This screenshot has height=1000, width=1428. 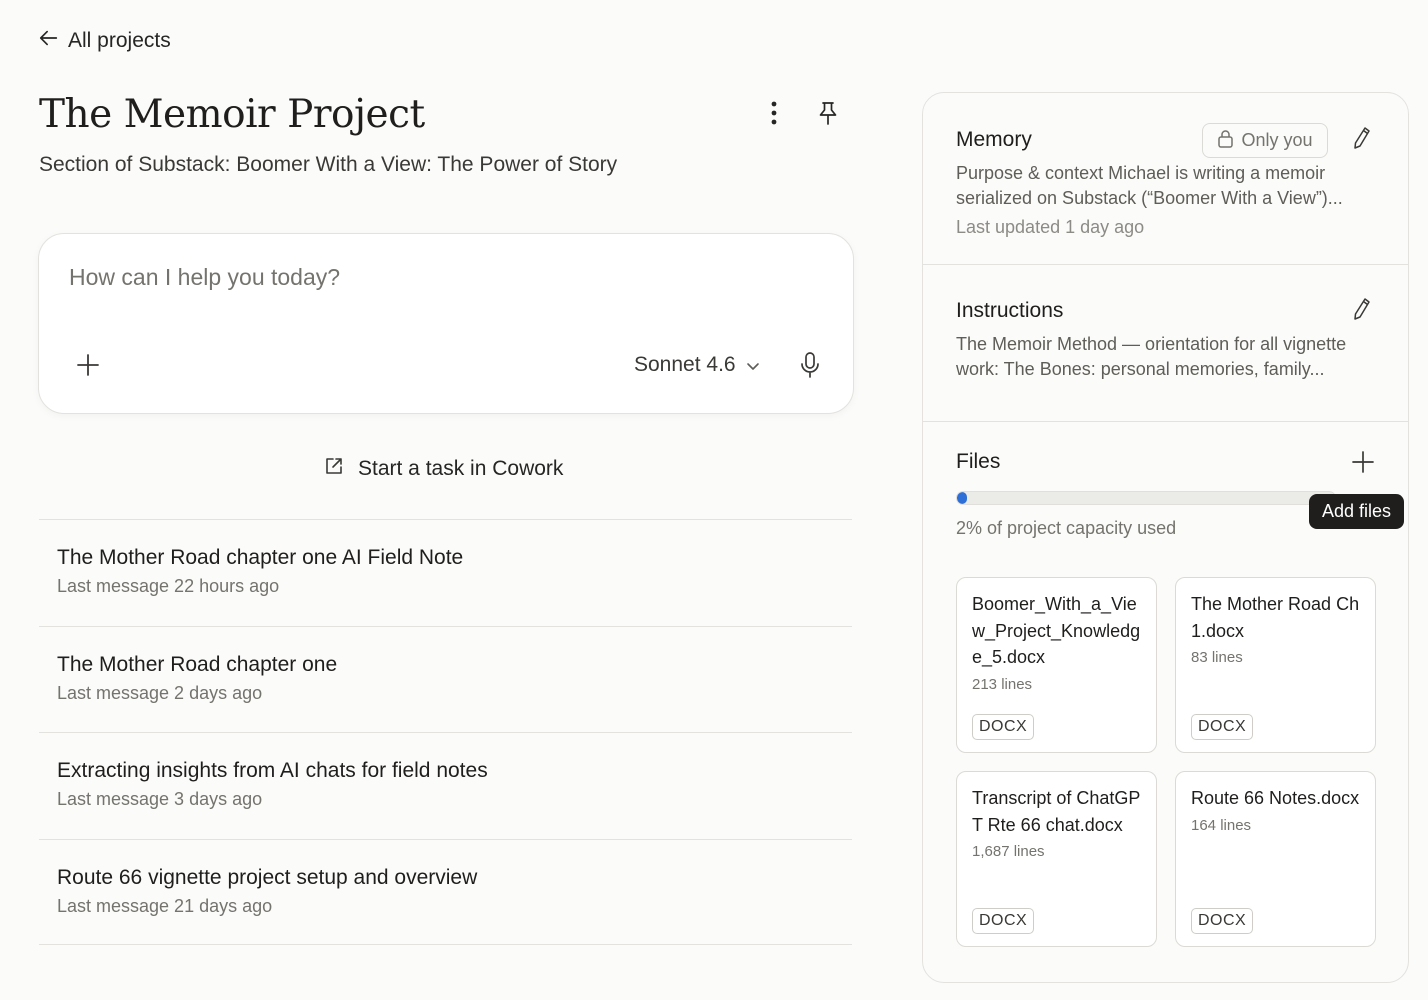 What do you see at coordinates (1217, 657) in the screenshot?
I see `file-line-count: 83 lines` at bounding box center [1217, 657].